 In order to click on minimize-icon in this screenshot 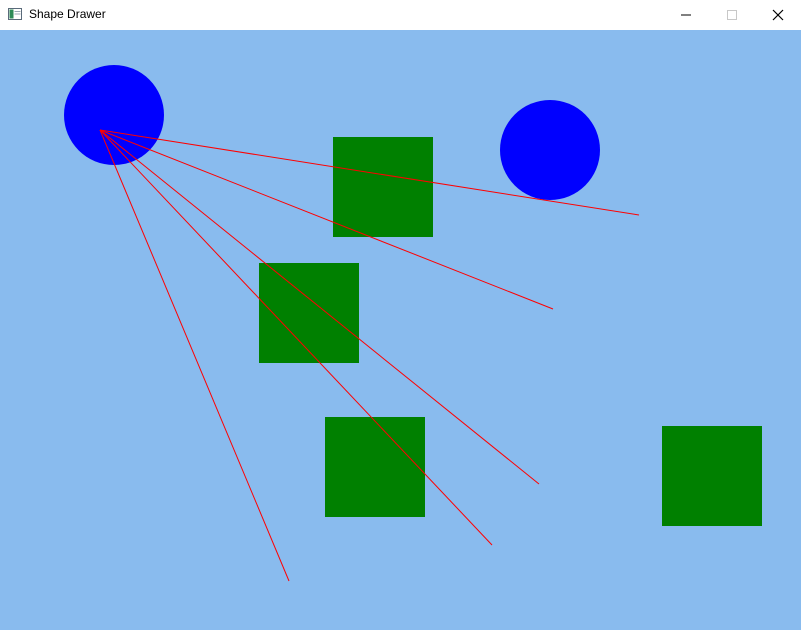, I will do `click(686, 15)`.